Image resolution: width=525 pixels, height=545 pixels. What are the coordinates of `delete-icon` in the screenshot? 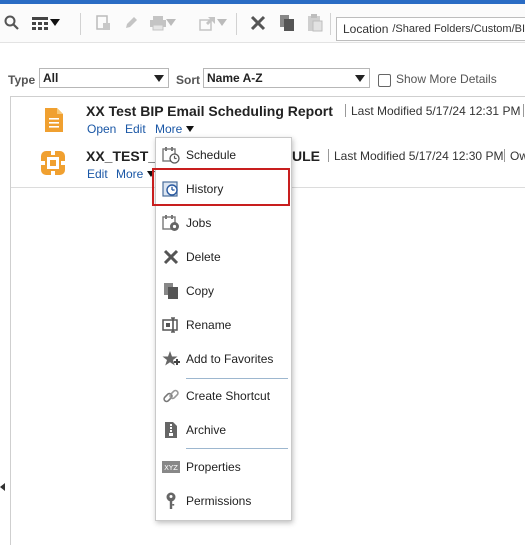 It's located at (171, 257).